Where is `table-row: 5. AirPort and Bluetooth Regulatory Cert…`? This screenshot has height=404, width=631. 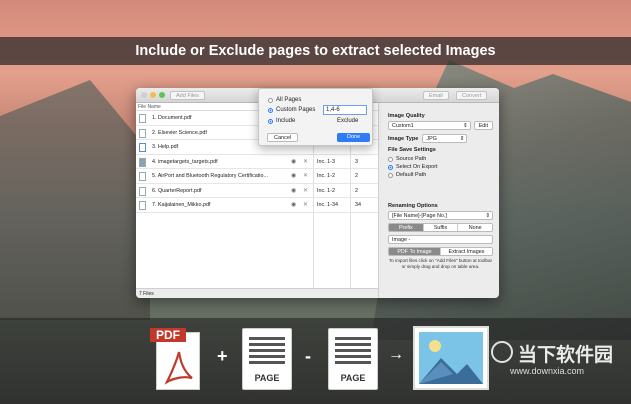
table-row: 5. AirPort and Bluetooth Regulatory Cert… is located at coordinates (257, 176).